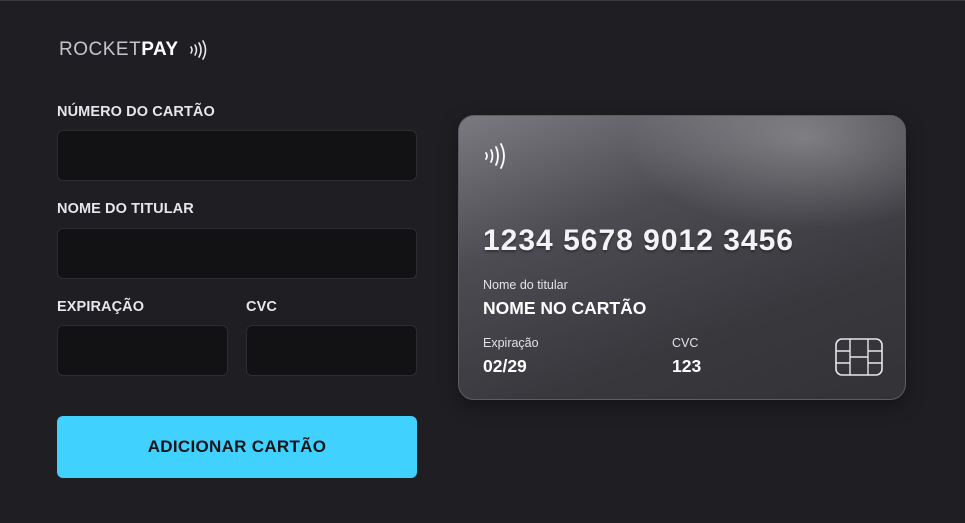 Image resolution: width=965 pixels, height=523 pixels. What do you see at coordinates (511, 343) in the screenshot?
I see `card-expiry-label: Expiração` at bounding box center [511, 343].